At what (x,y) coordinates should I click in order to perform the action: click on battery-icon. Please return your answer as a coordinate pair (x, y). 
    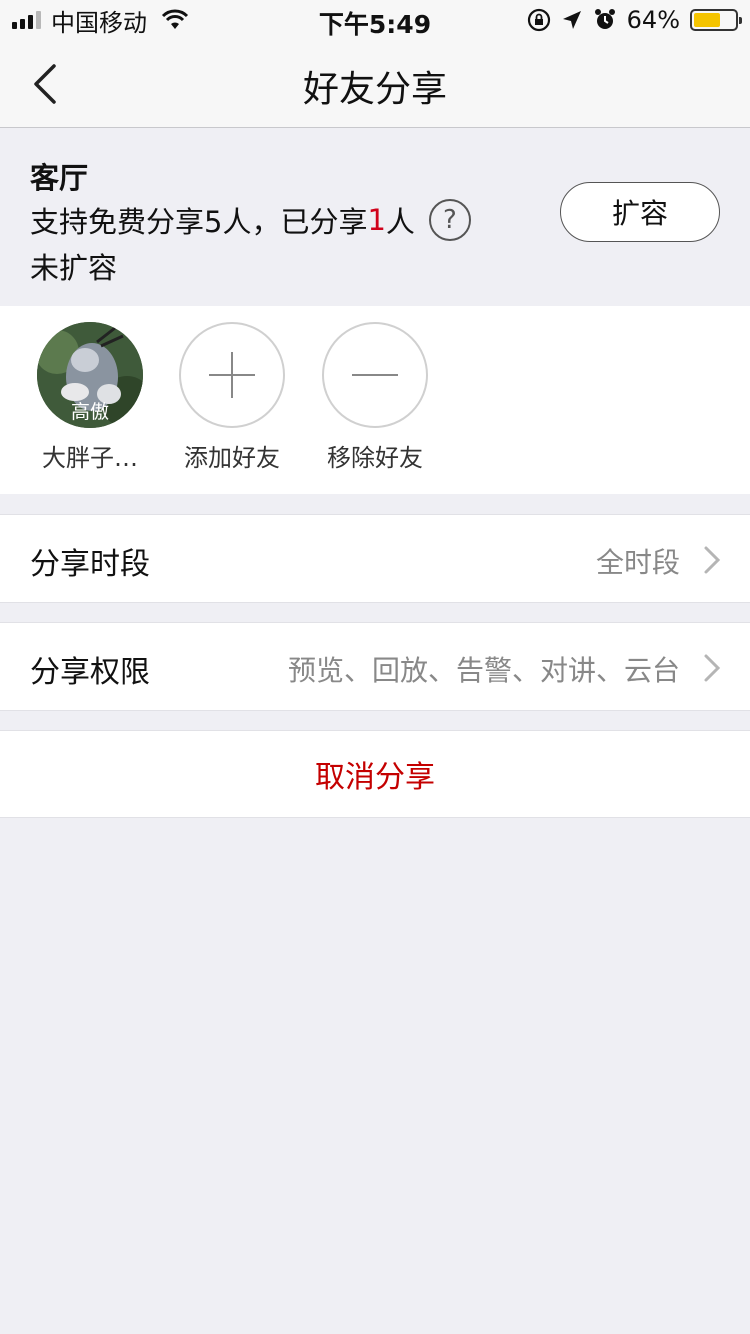
    Looking at the image, I should click on (716, 20).